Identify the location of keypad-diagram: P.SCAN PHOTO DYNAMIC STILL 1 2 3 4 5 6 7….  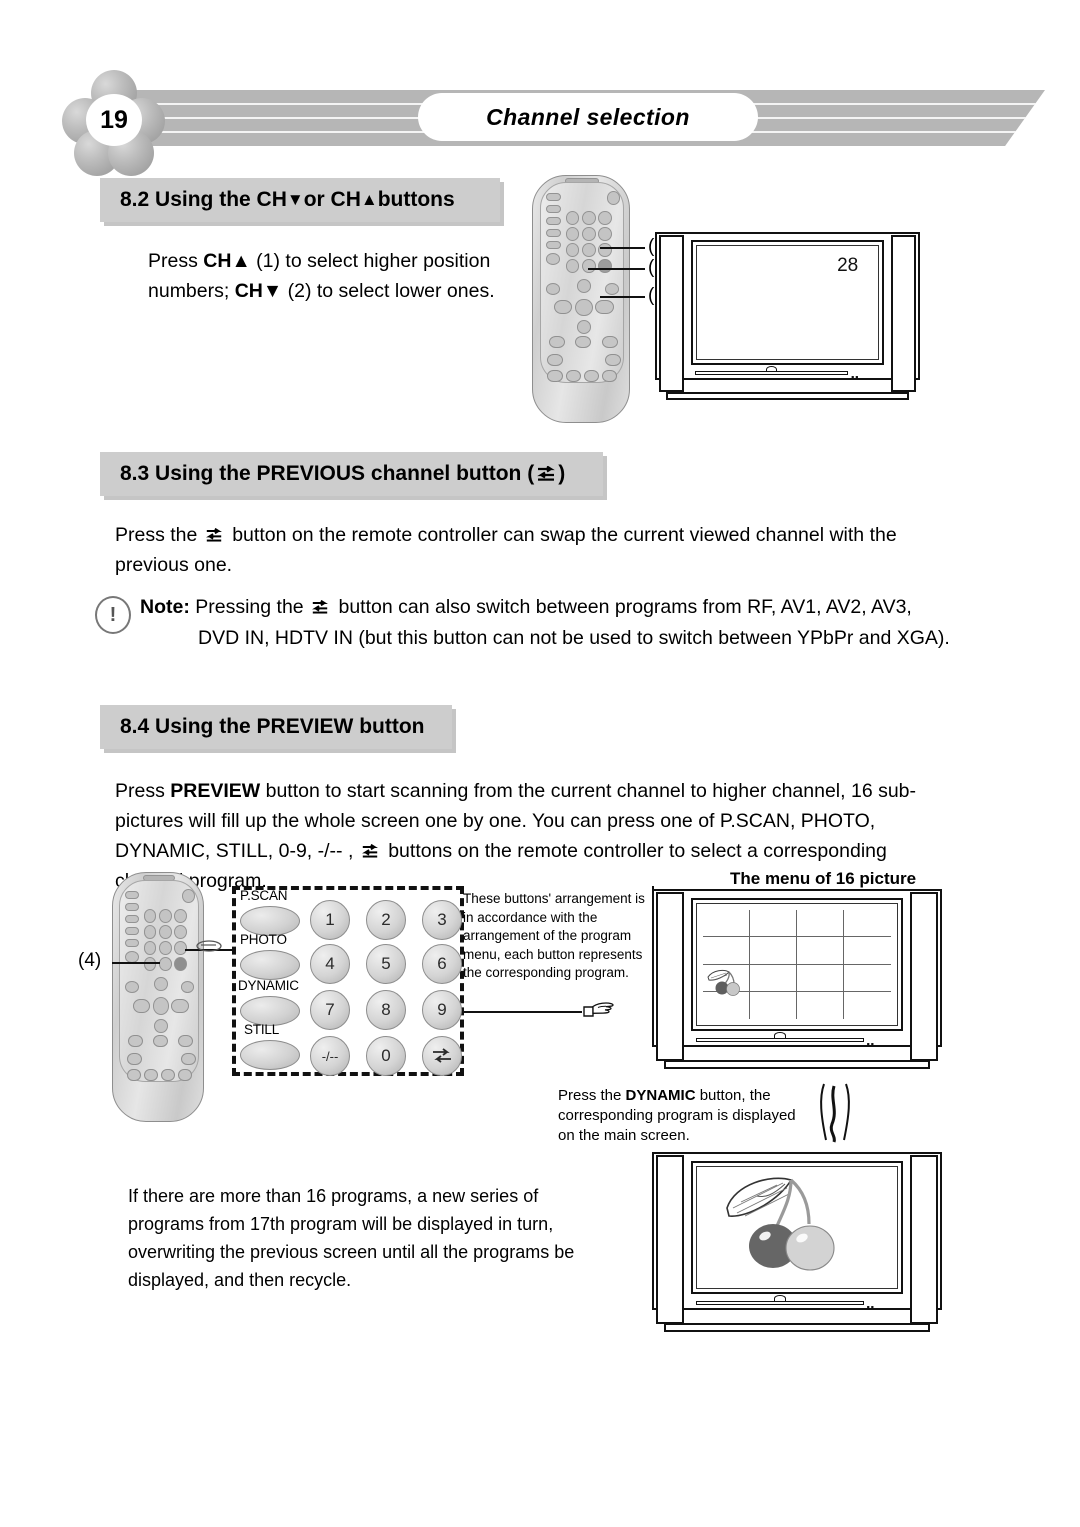
(348, 981).